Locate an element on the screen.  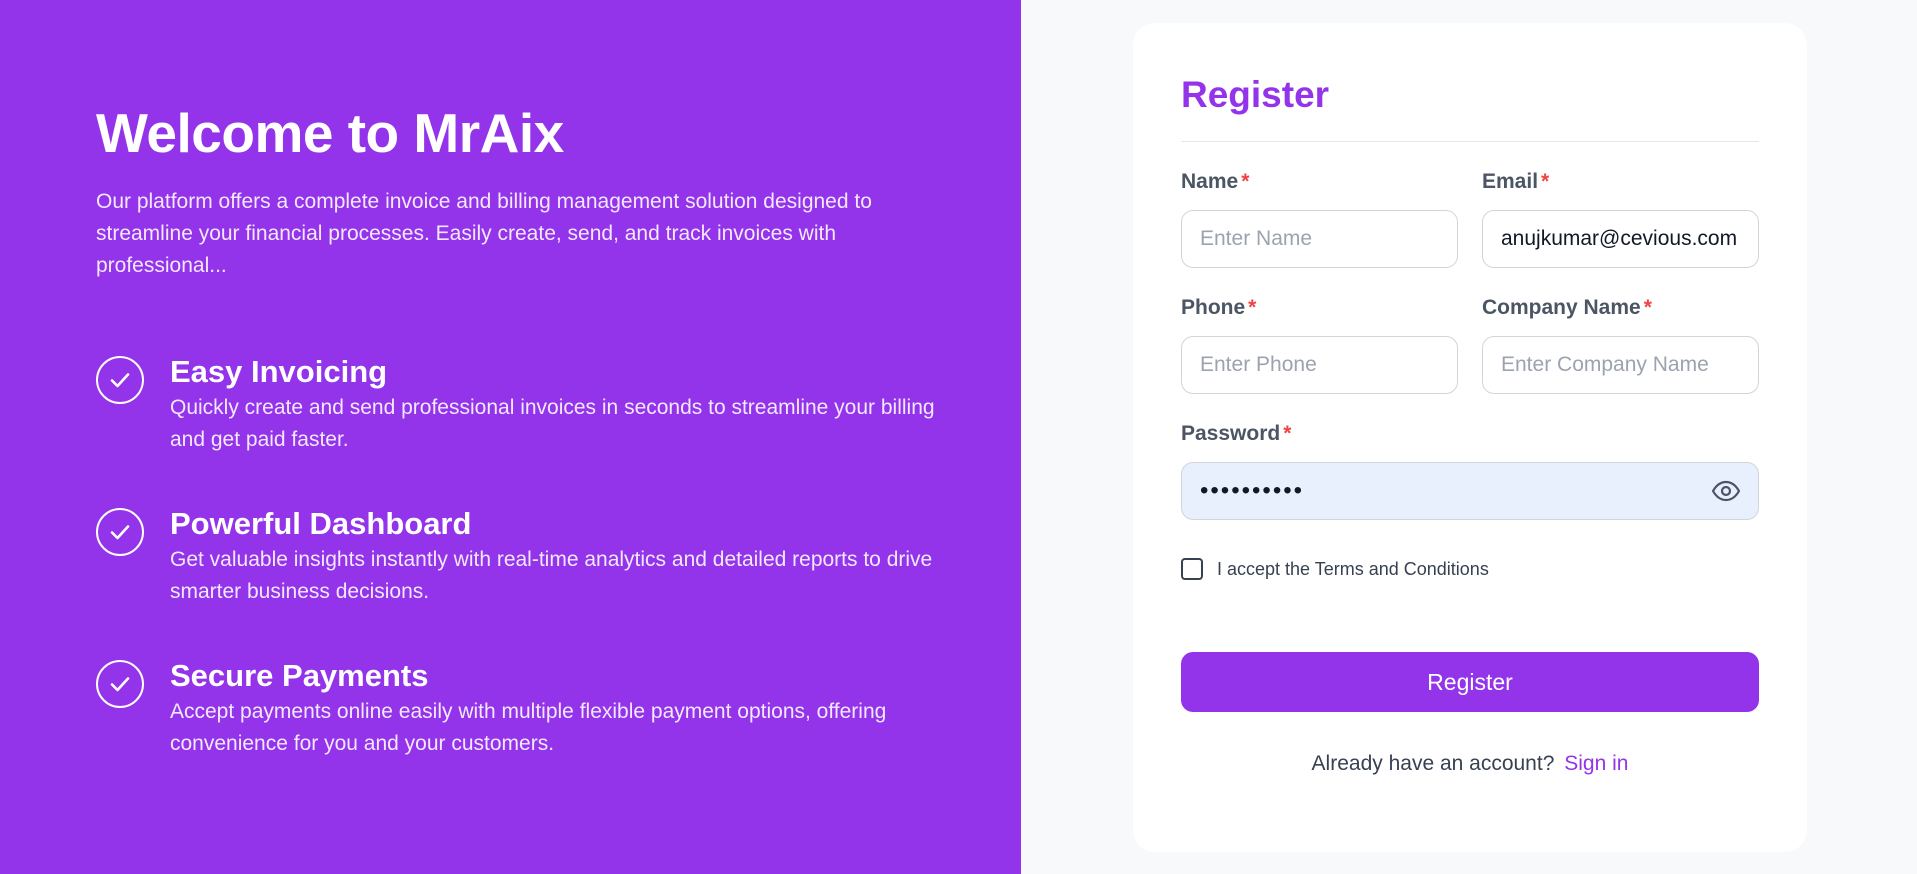
signin-prompt-line: Already have an account? Sign in is located at coordinates (1470, 764).